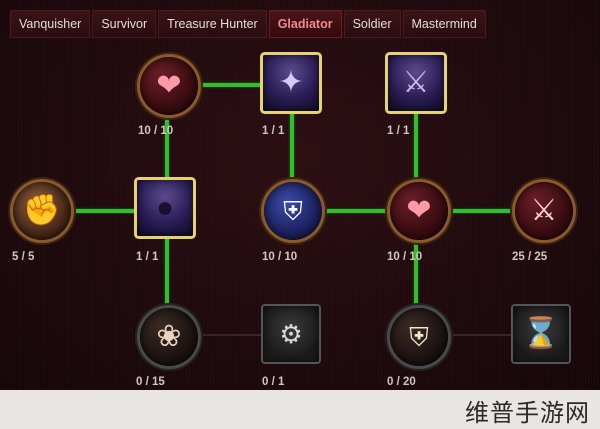 Image resolution: width=600 pixels, height=429 pixels. What do you see at coordinates (401, 382) in the screenshot?
I see `talent-rank: 0 / 20` at bounding box center [401, 382].